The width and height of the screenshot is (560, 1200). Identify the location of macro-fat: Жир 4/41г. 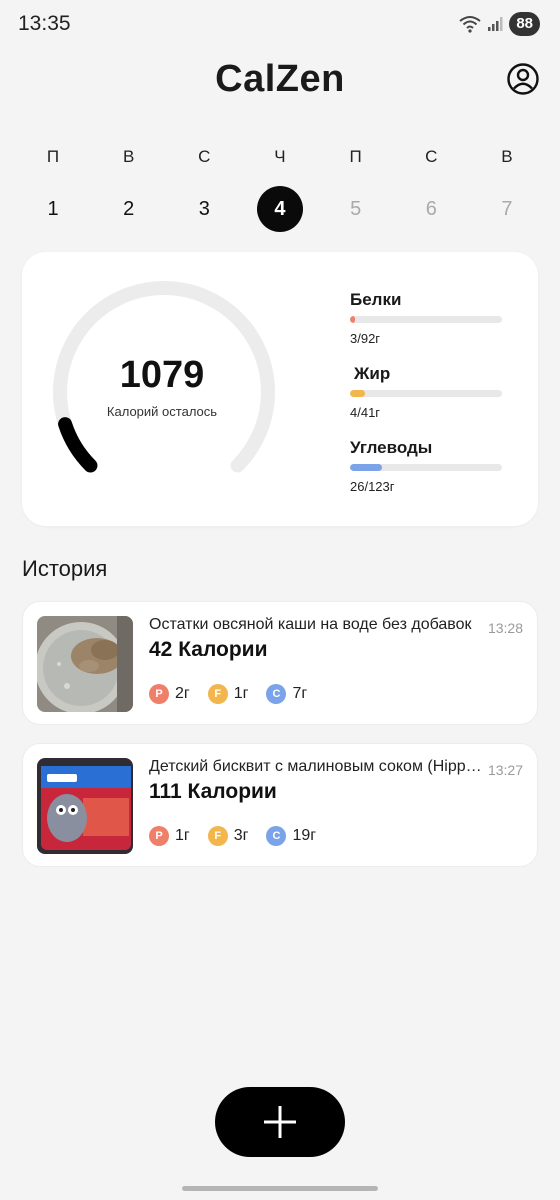
(426, 392).